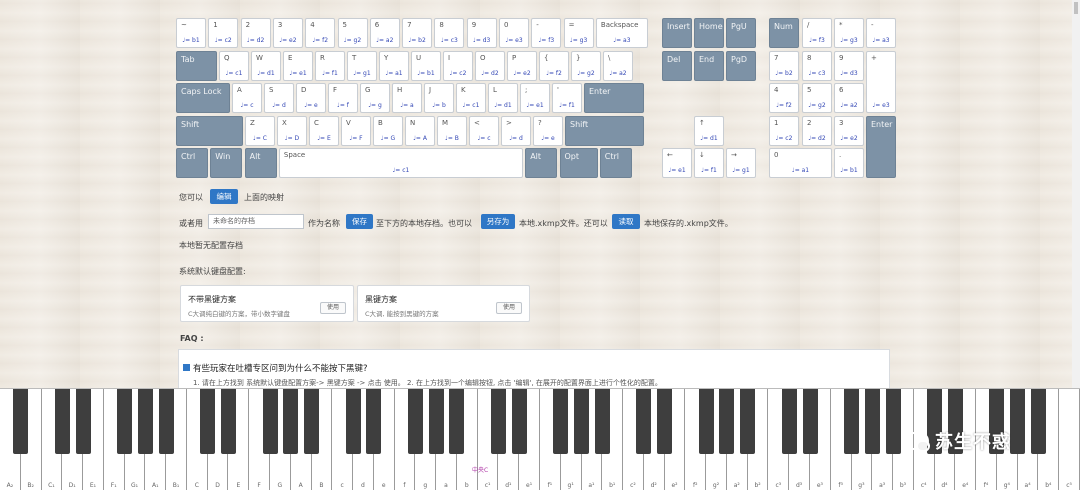 This screenshot has height=490, width=1080. I want to click on key-3: 3 ♩= e2, so click(287, 33).